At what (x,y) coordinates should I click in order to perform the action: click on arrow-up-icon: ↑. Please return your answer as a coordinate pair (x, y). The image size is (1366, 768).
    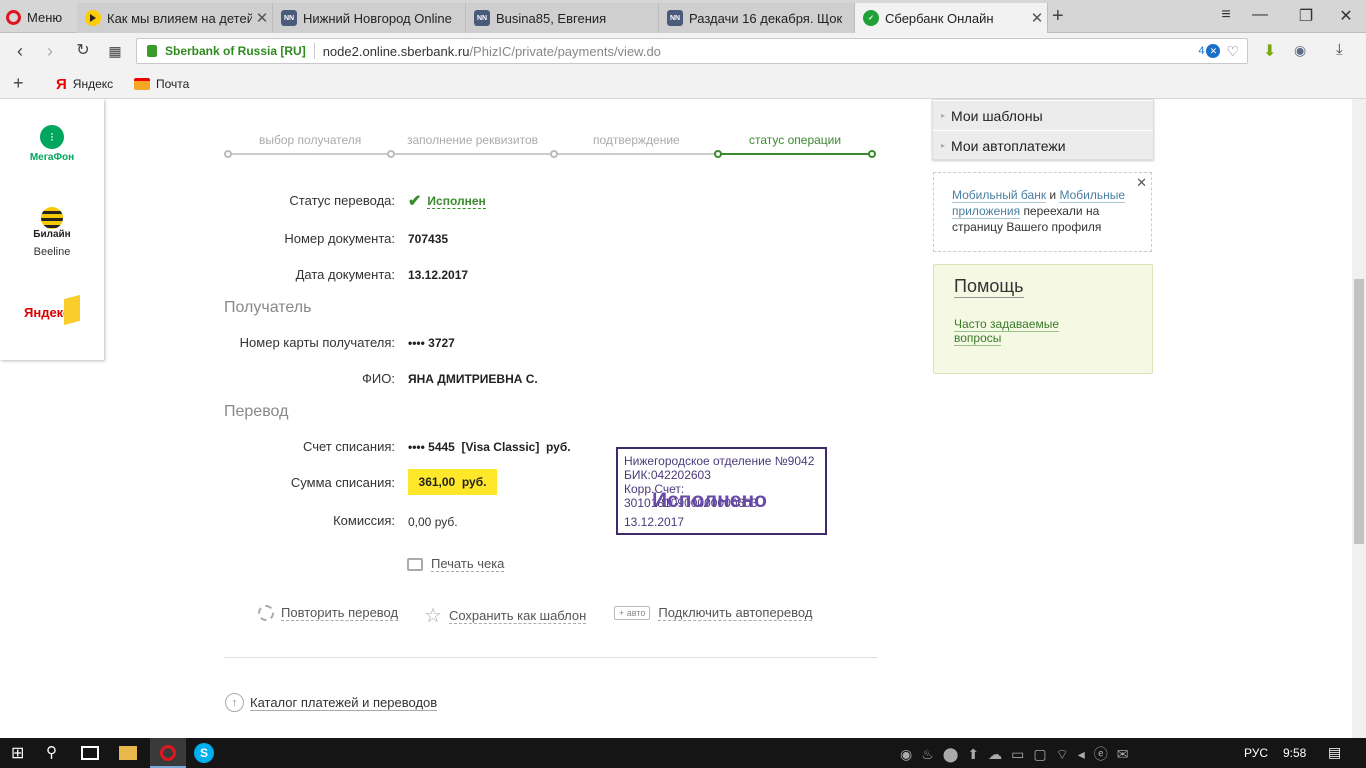
    Looking at the image, I should click on (234, 702).